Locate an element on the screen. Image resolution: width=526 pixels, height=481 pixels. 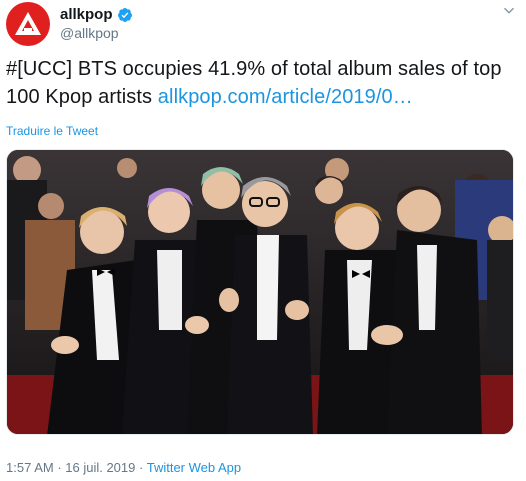
allkpop-logo-icon is located at coordinates (28, 23).